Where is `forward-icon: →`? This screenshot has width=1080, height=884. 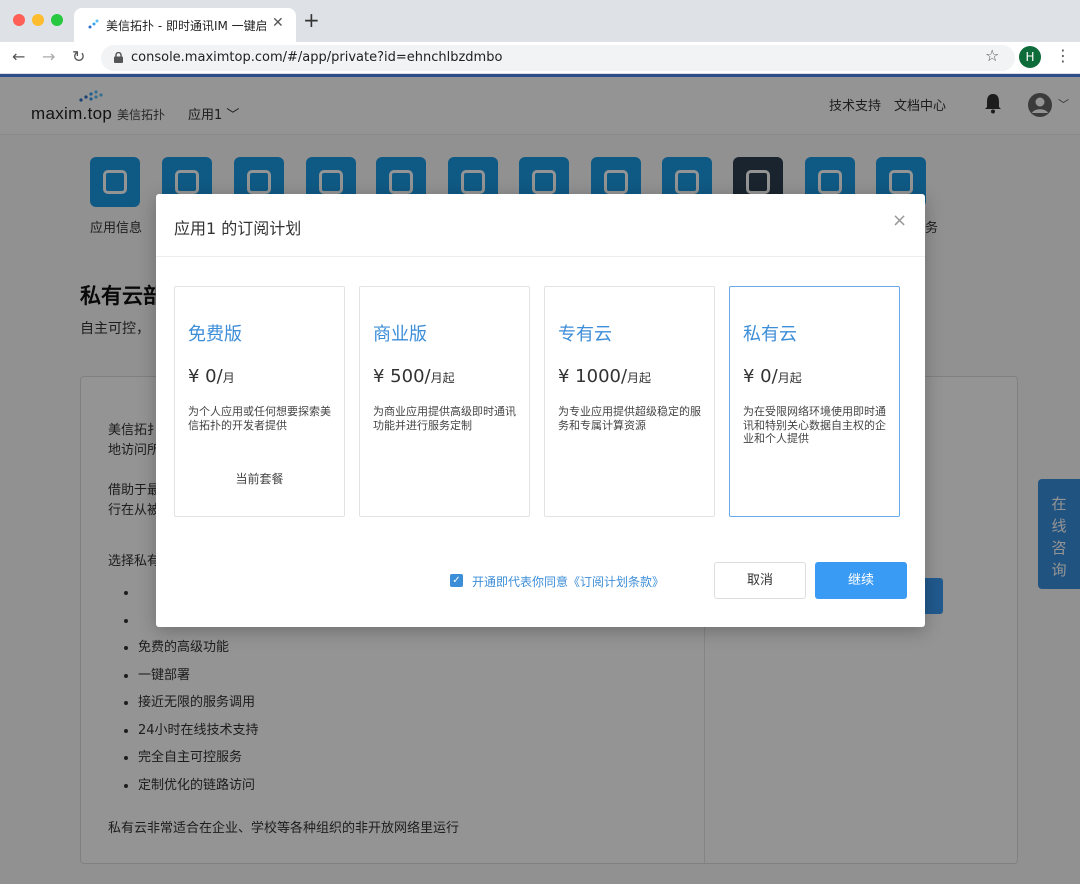
forward-icon: → is located at coordinates (48, 56).